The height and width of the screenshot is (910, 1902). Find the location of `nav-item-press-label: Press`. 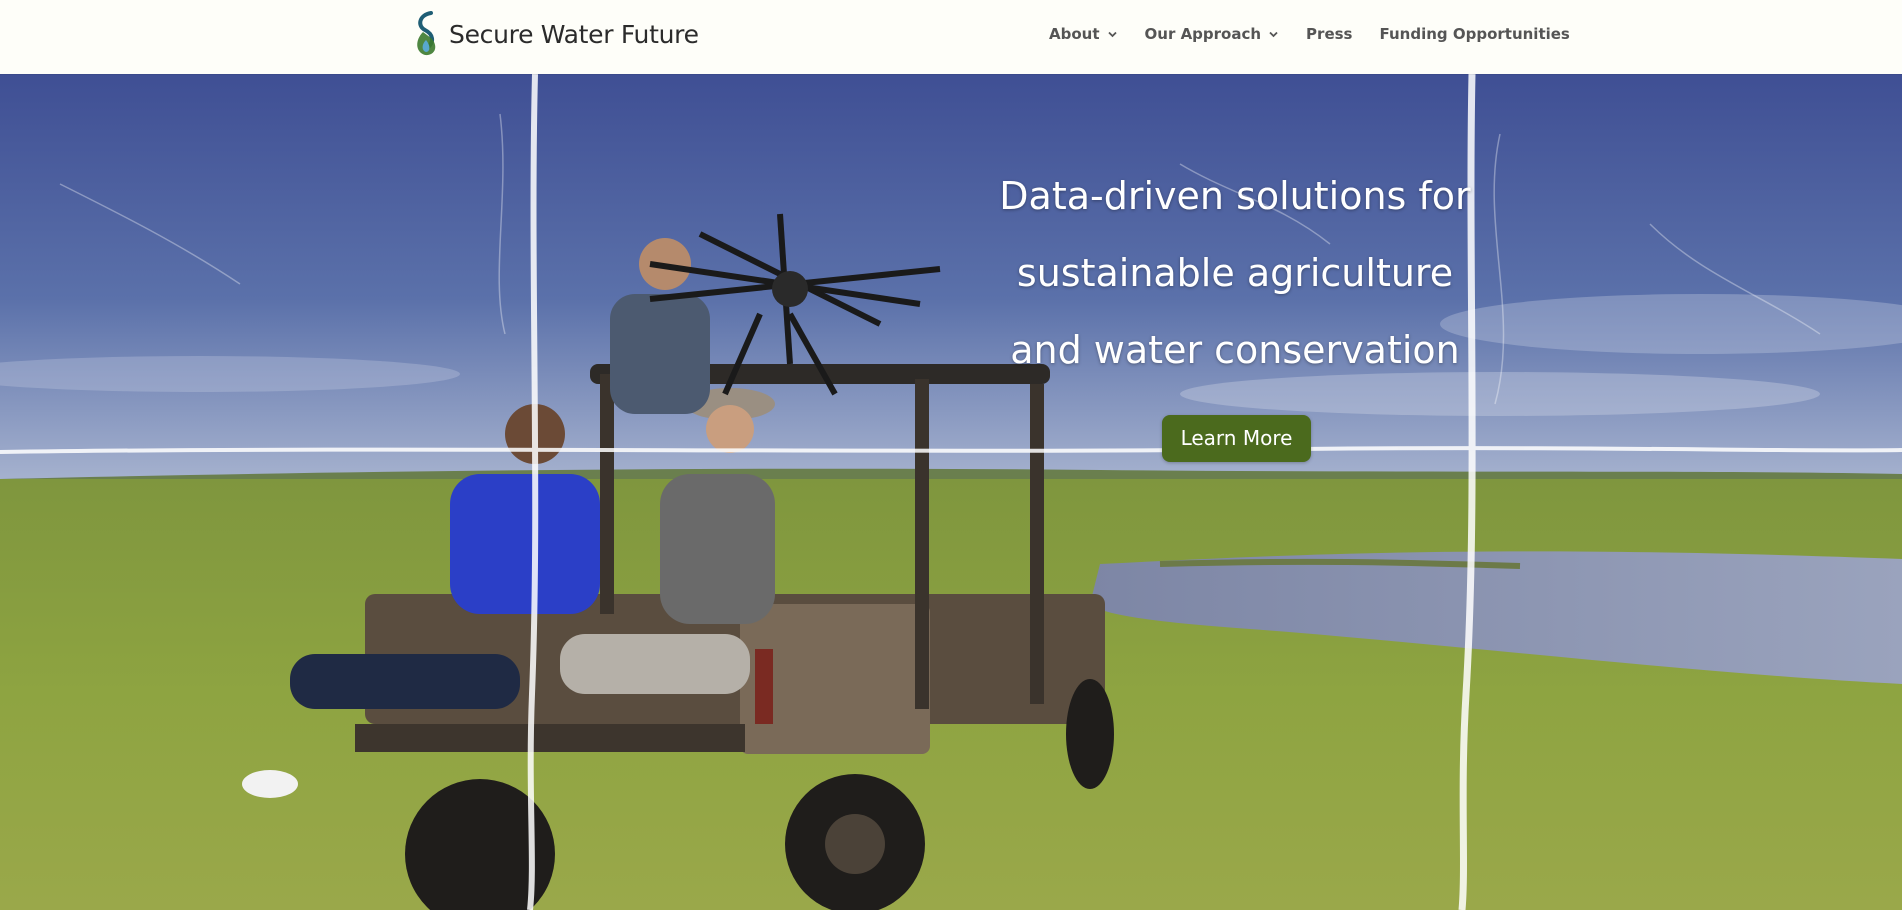

nav-item-press-label: Press is located at coordinates (1329, 34).